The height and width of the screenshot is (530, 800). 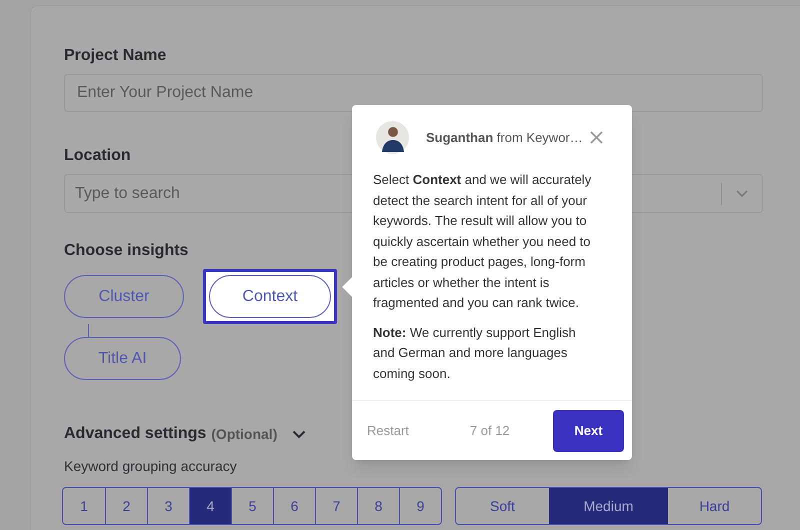 What do you see at coordinates (588, 431) in the screenshot?
I see `next-button: Next` at bounding box center [588, 431].